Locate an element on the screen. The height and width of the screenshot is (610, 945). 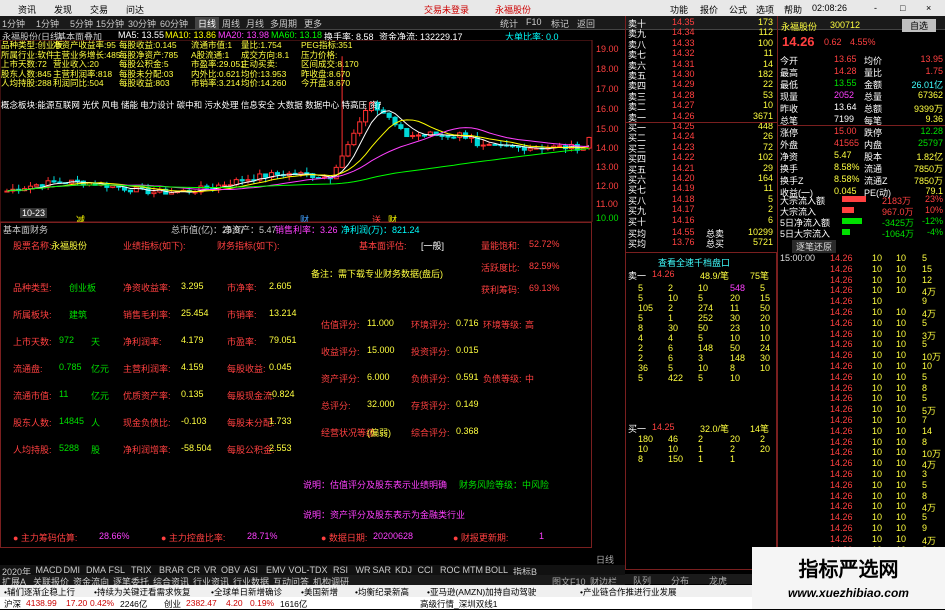
fund-note: 说明：估值评分及股东表示业绩明确 is located at coordinates (375, 485).